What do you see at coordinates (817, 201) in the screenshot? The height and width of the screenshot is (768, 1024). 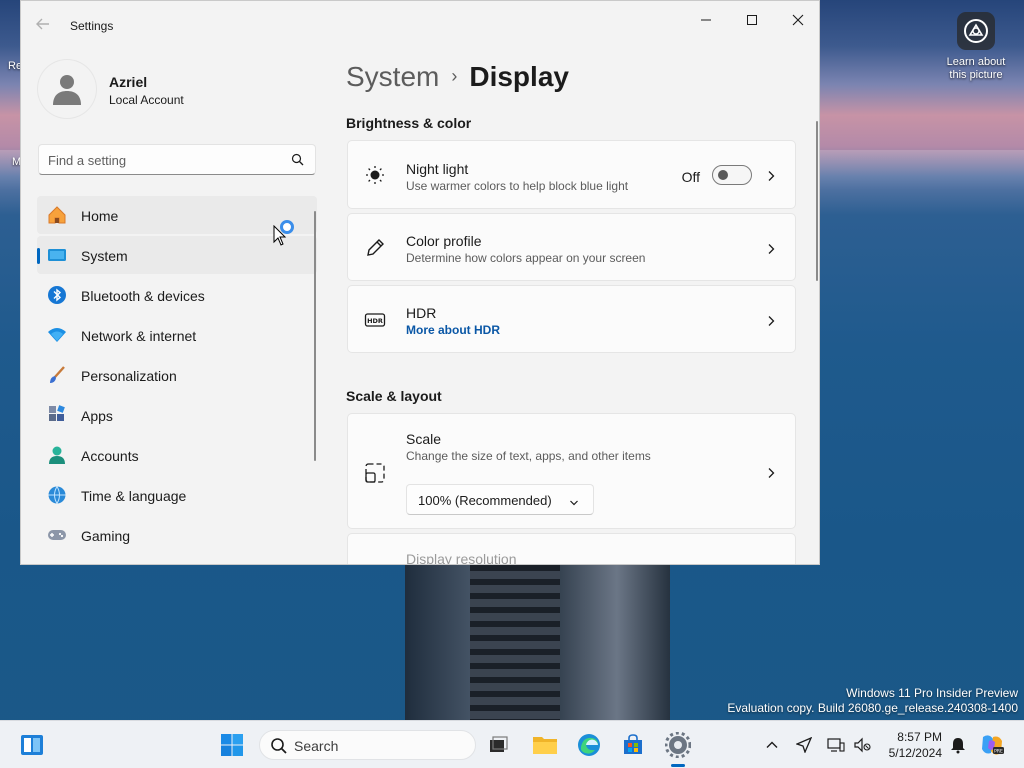 I see `content-scrollbar` at bounding box center [817, 201].